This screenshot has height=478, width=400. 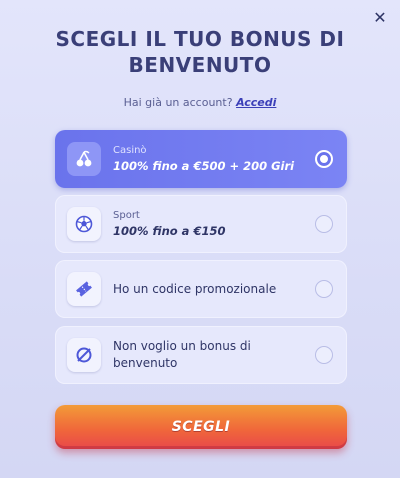 I want to click on option-no-bonus-label: Non voglio un bonus di benvenuto, so click(x=182, y=354).